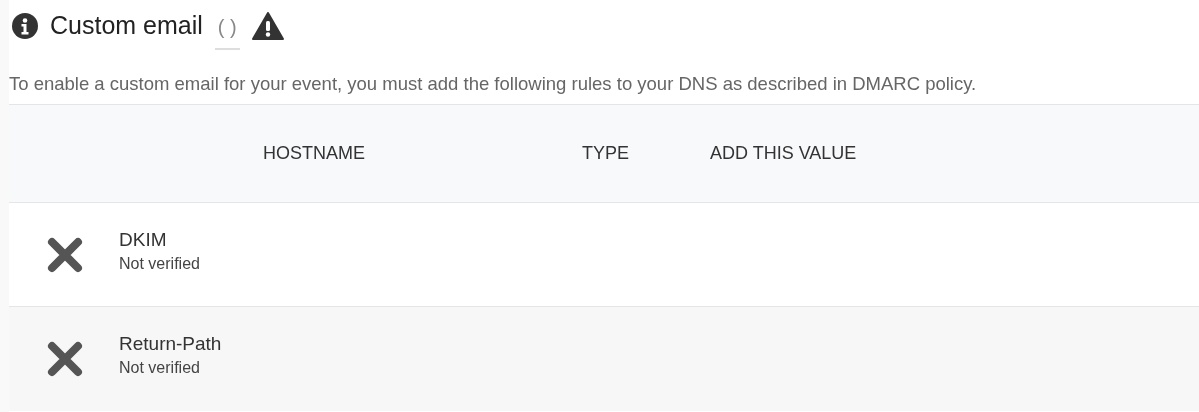 The width and height of the screenshot is (1199, 412). I want to click on column-header: HOSTNAME, so click(314, 153).